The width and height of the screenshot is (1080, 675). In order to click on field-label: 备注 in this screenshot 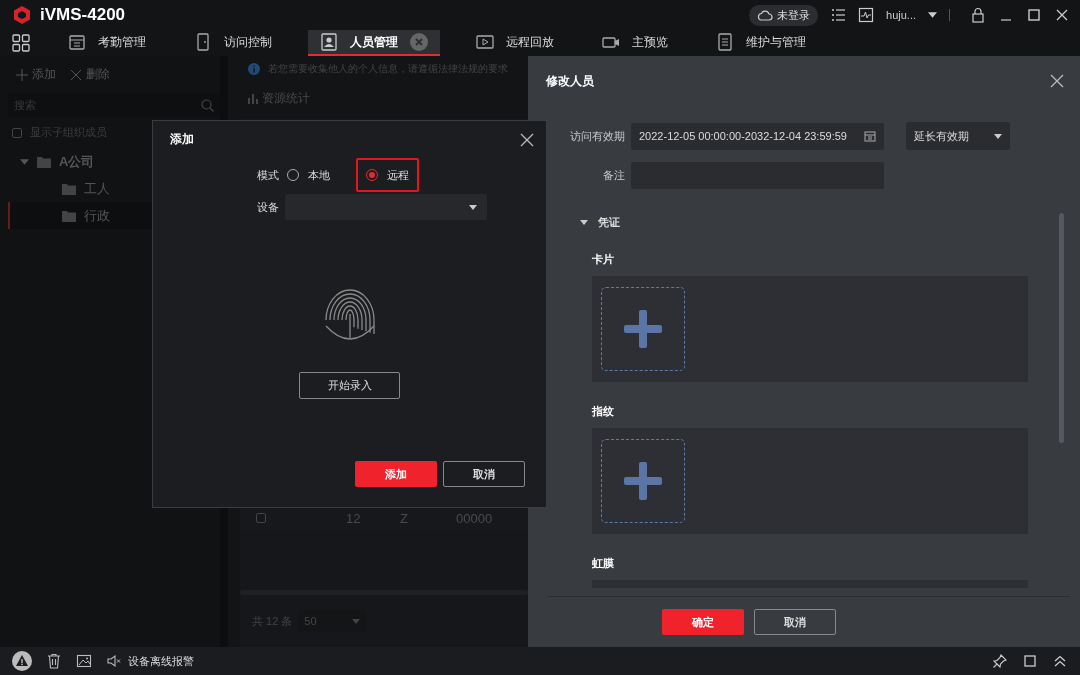, I will do `click(614, 175)`.